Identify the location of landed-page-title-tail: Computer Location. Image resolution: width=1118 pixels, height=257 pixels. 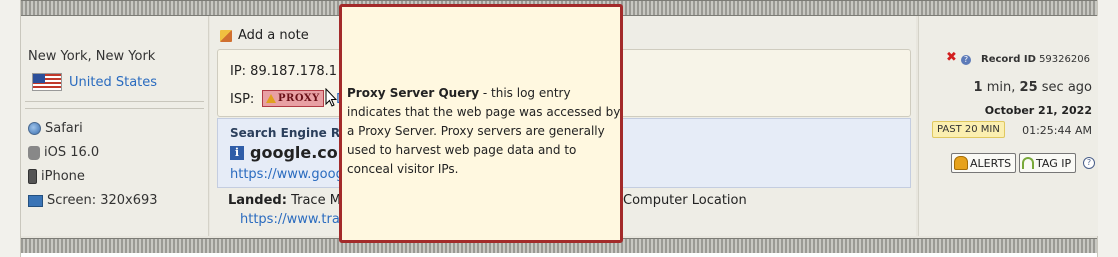
(685, 200).